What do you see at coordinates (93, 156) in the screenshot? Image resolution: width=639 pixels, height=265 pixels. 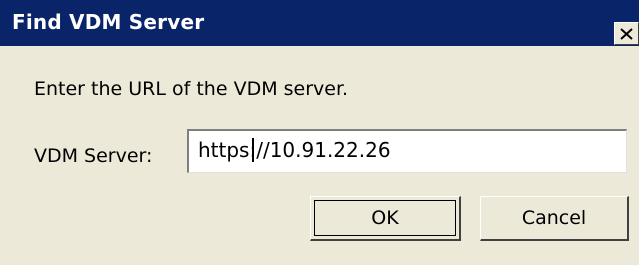 I see `vdm-server-label: VDM Server:` at bounding box center [93, 156].